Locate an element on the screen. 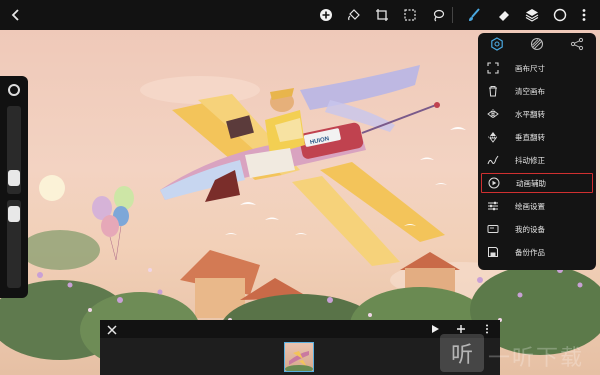 The width and height of the screenshot is (600, 375). crop-button is located at coordinates (382, 15).